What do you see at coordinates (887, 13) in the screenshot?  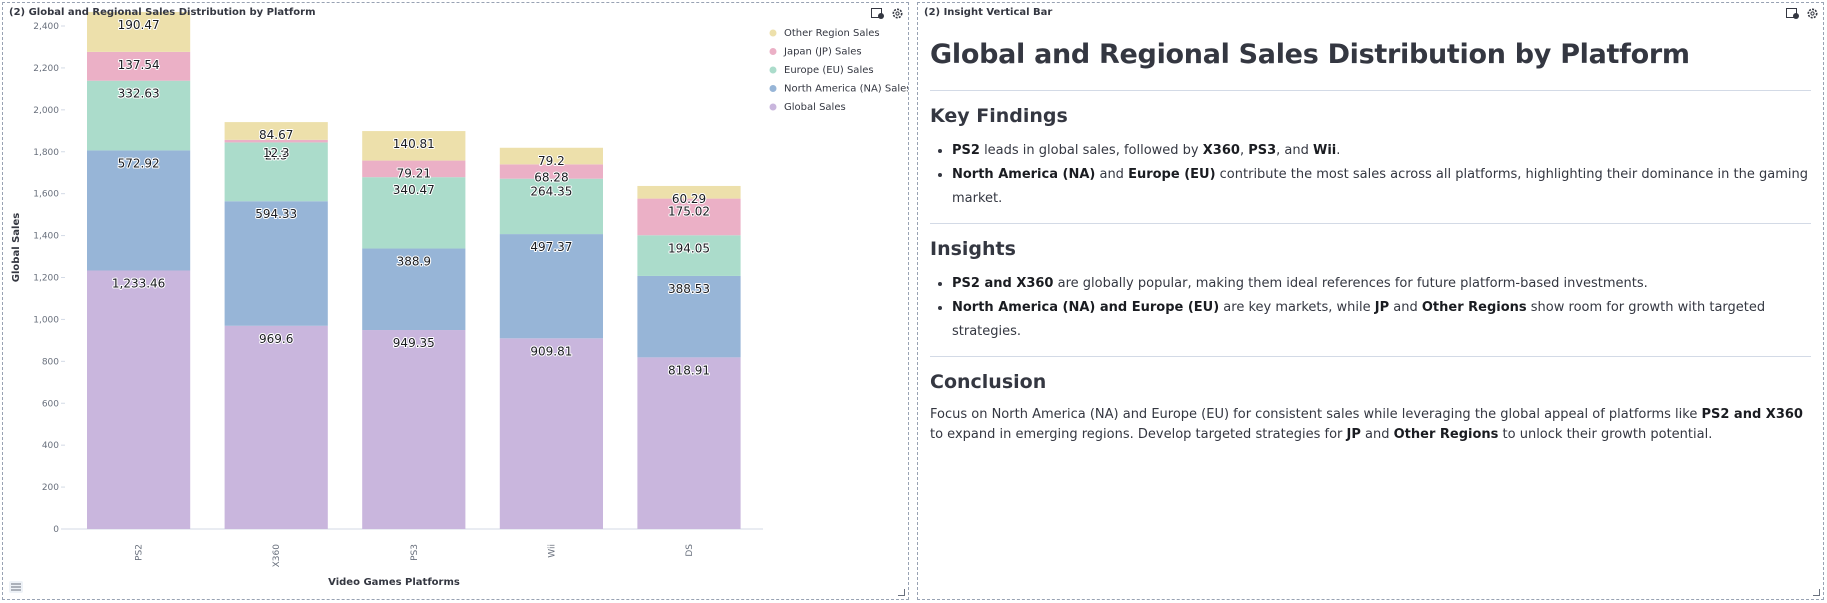 I see `chart-panel-actions` at bounding box center [887, 13].